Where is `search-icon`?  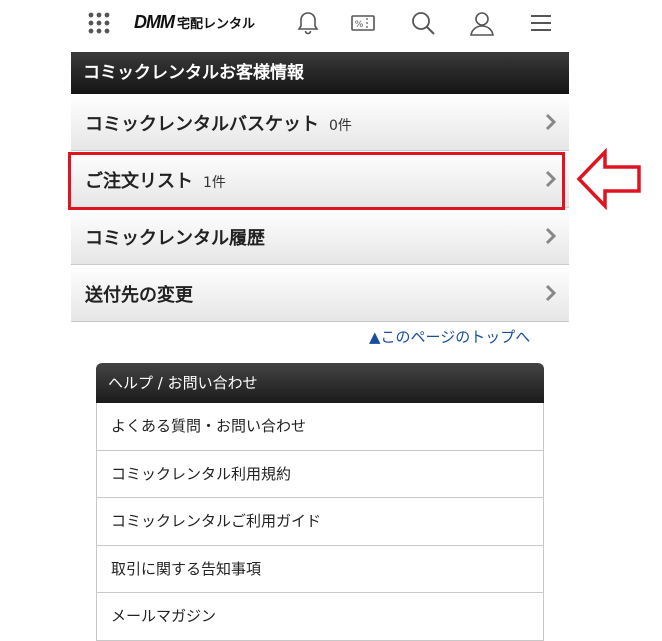 search-icon is located at coordinates (423, 23).